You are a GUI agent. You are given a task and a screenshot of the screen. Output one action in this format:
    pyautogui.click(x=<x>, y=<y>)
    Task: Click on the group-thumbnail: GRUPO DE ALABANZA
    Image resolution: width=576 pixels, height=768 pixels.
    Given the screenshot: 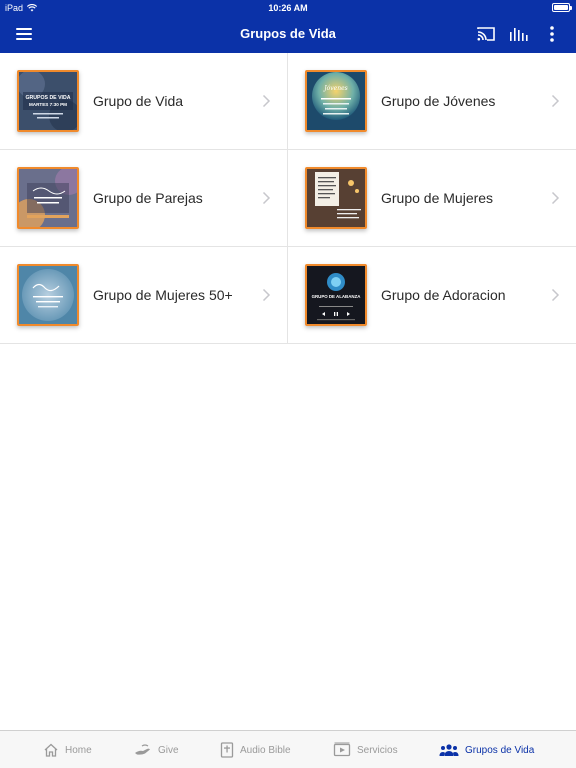 What is the action you would take?
    pyautogui.click(x=336, y=295)
    